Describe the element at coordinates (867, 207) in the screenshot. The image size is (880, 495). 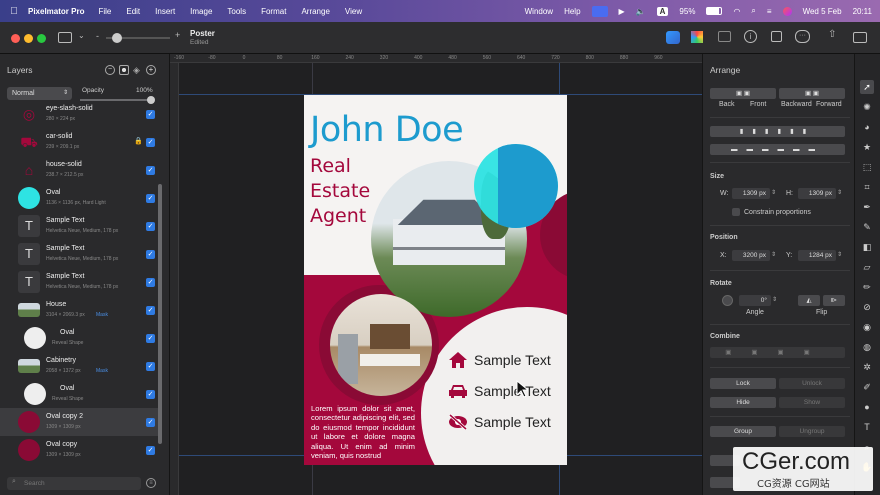
I see `pen-tool-icon: ✒` at that location.